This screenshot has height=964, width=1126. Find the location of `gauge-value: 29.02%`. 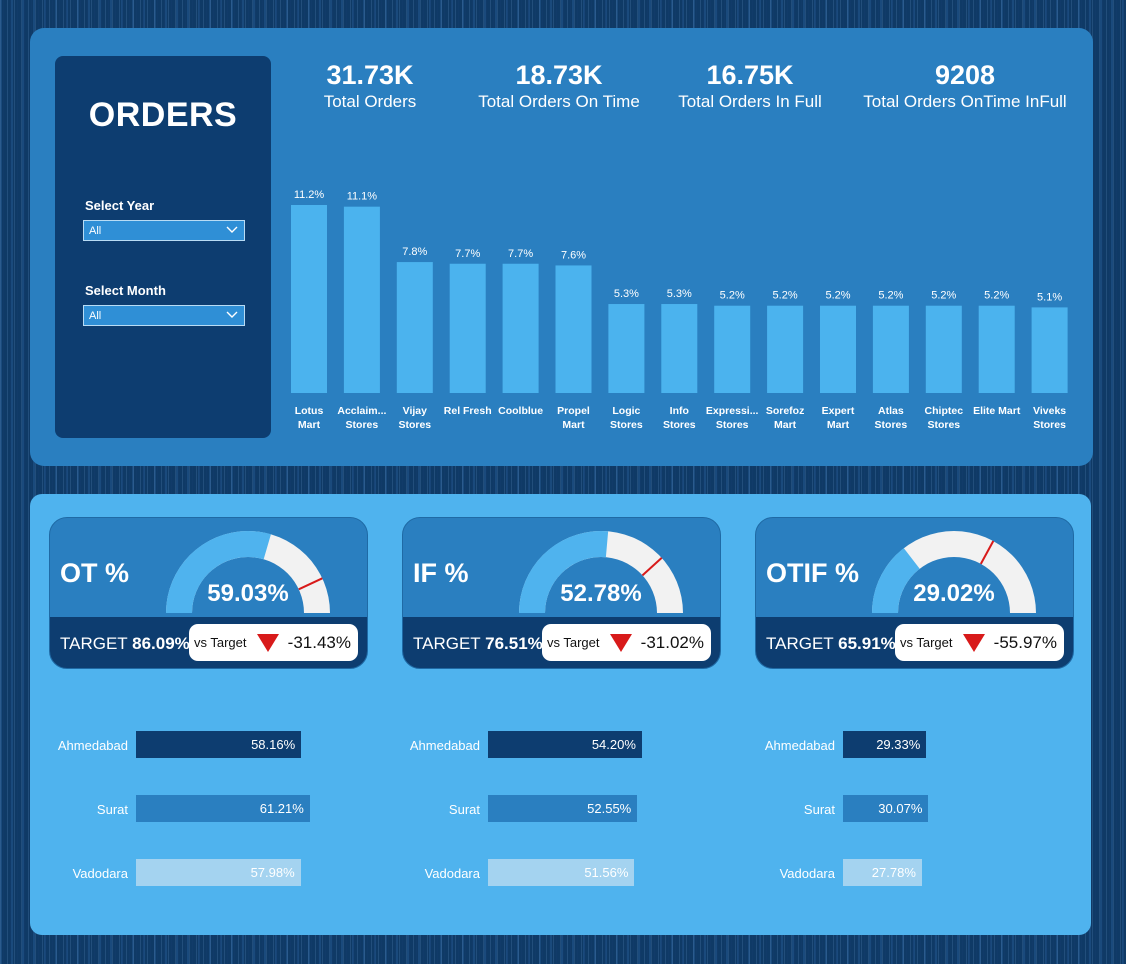

gauge-value: 29.02% is located at coordinates (954, 593).